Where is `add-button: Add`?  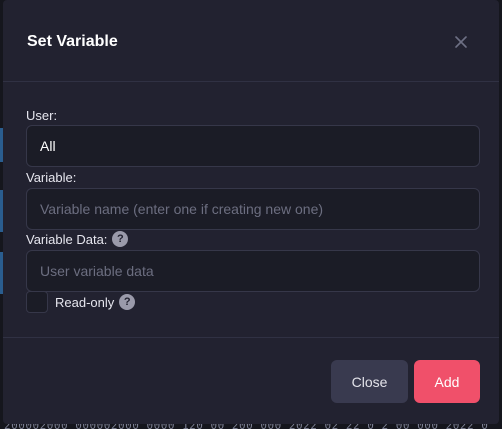 add-button: Add is located at coordinates (447, 381).